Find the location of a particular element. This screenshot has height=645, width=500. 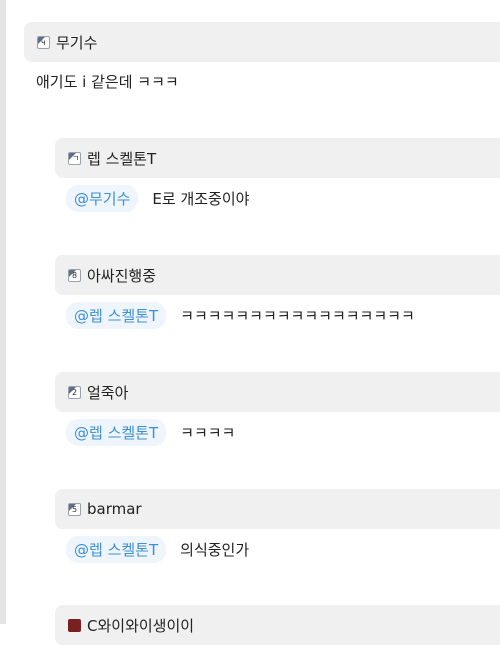

comment-author-bar: ч 무기수 is located at coordinates (262, 42).